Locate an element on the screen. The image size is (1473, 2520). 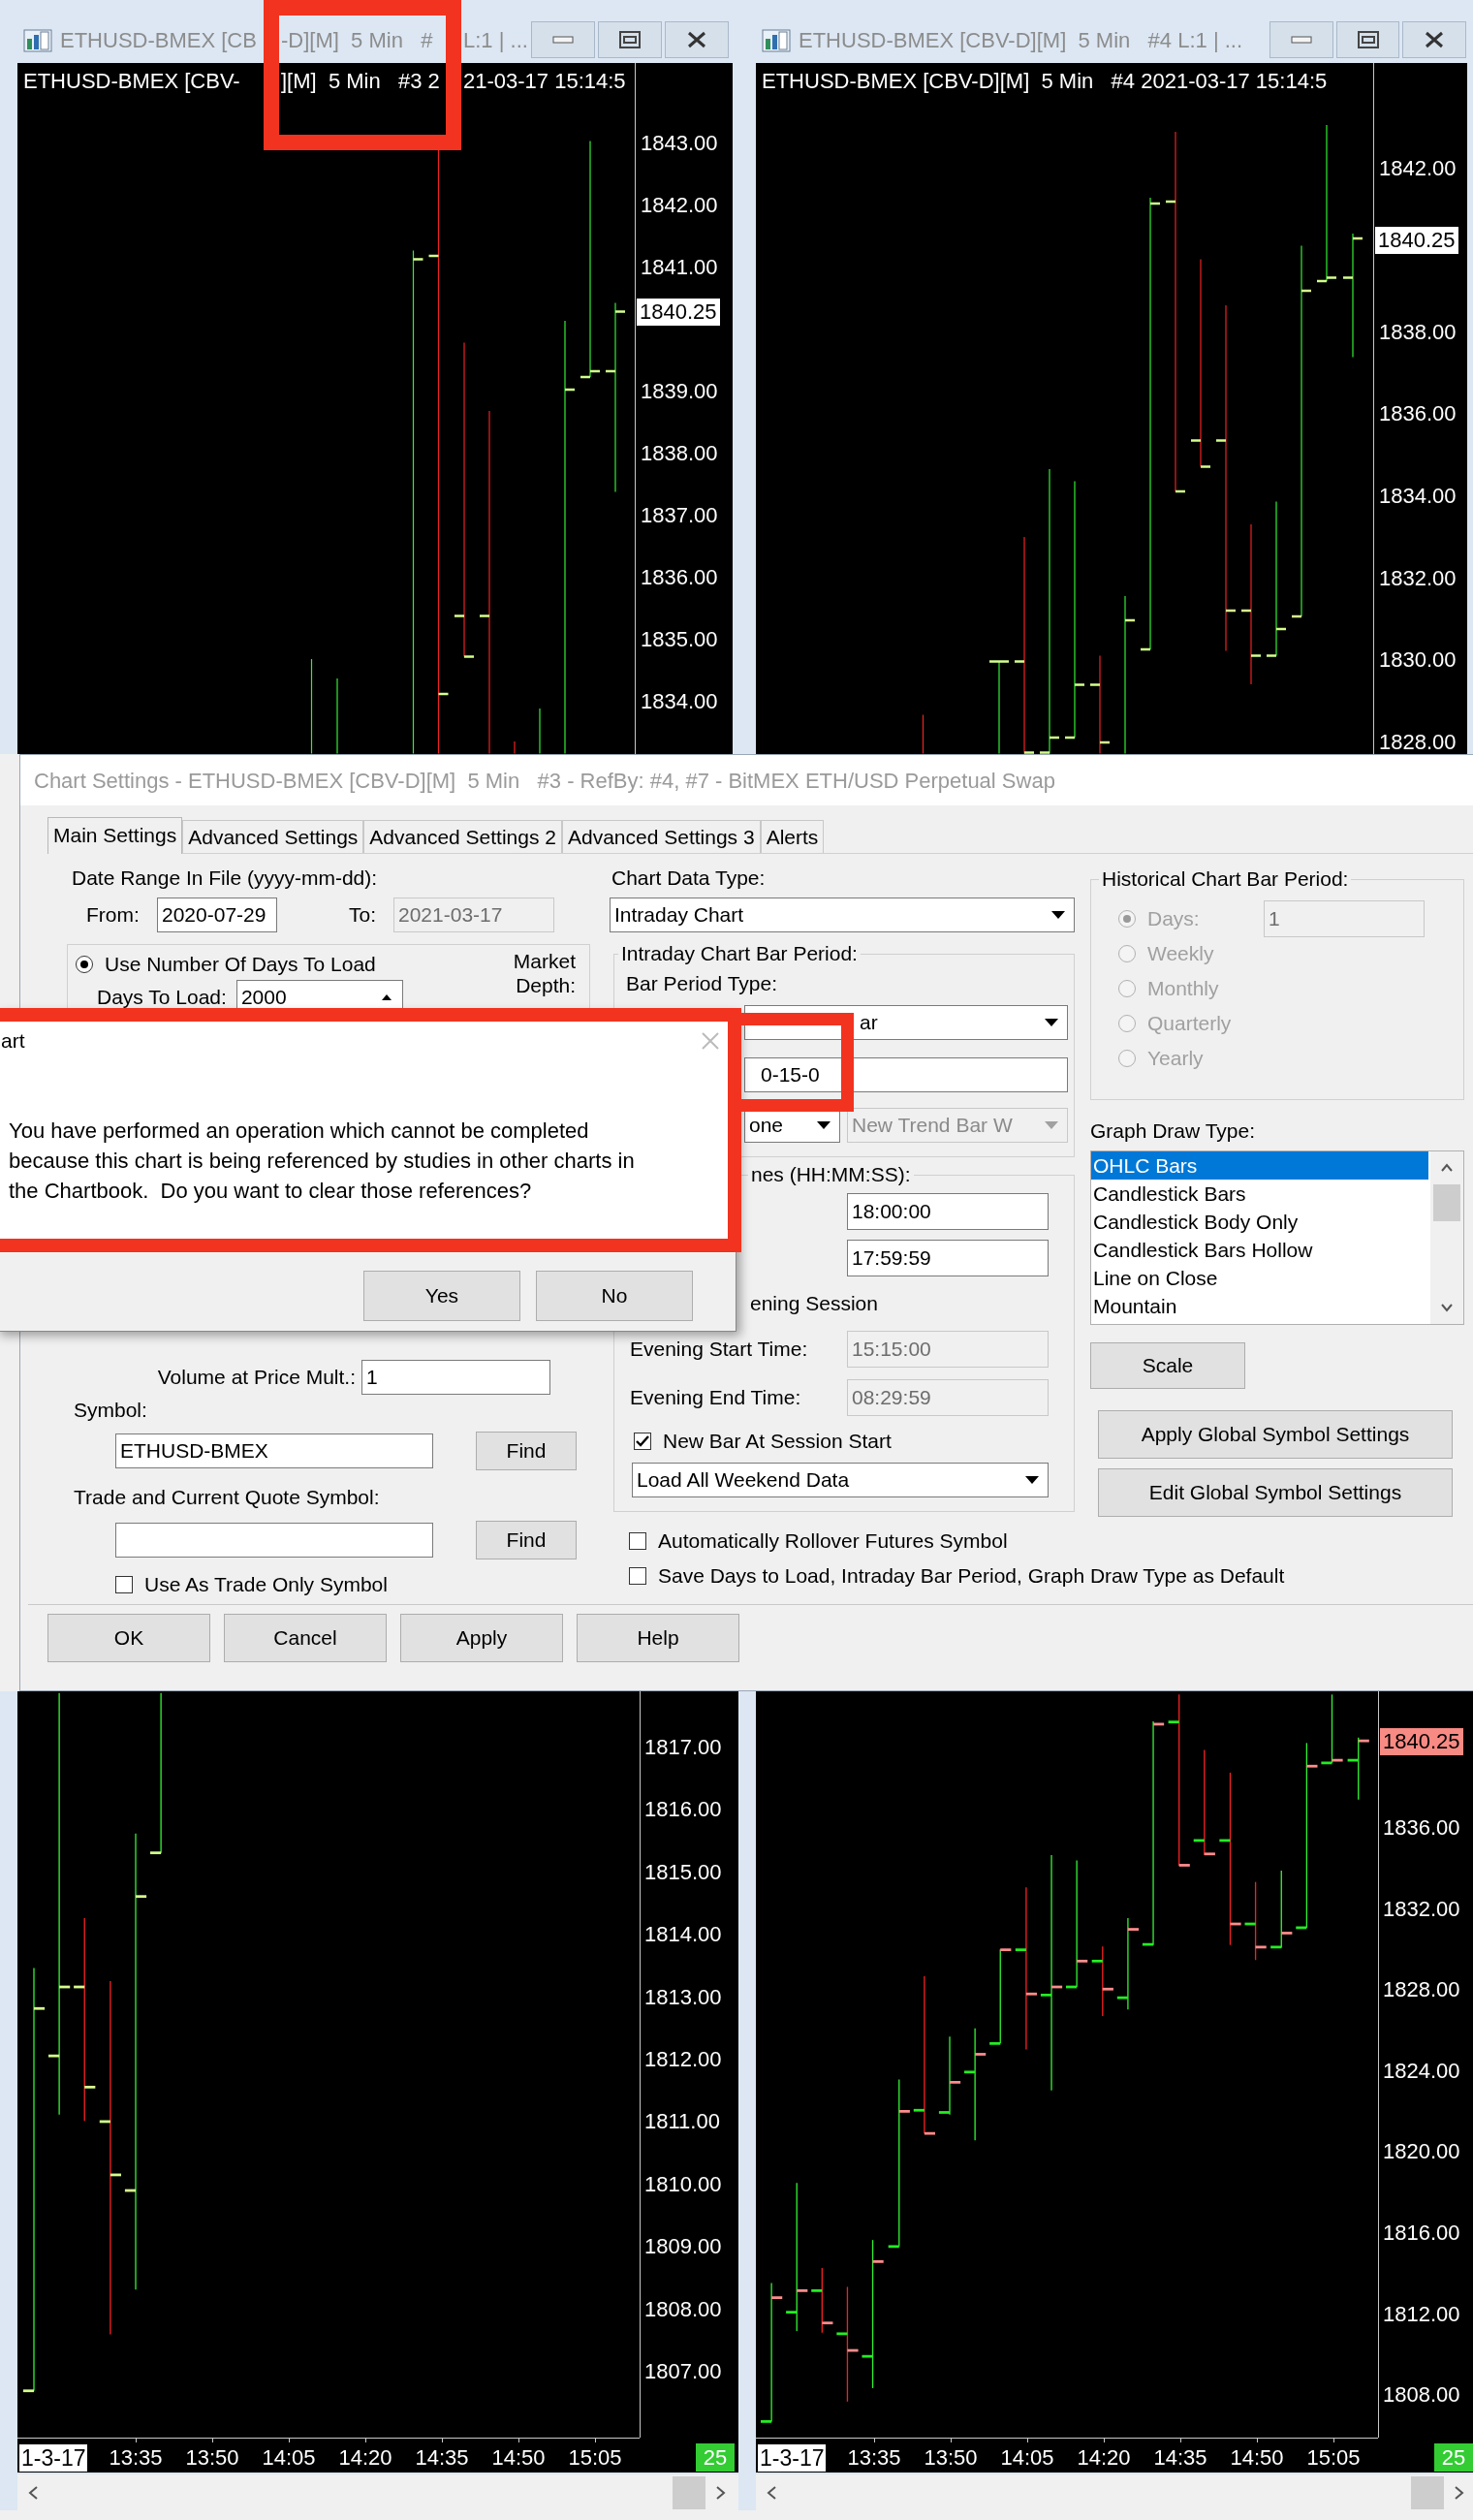
tab: Advanced Settings 2 is located at coordinates (462, 837).